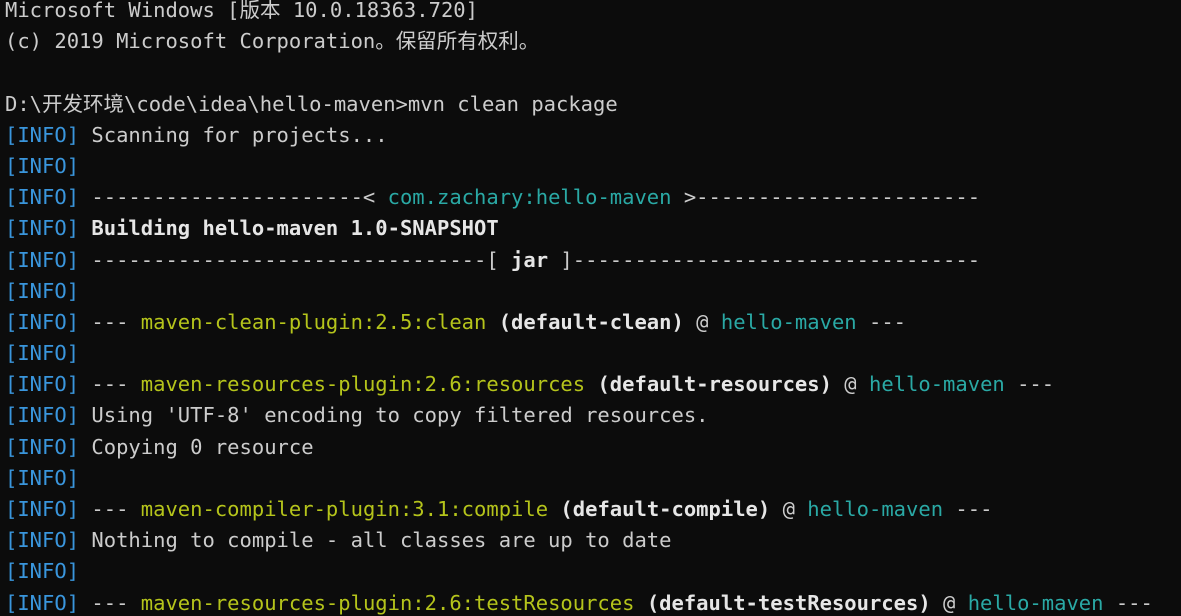 This screenshot has width=1181, height=616. I want to click on bold-text: (default-clean), so click(591, 321).